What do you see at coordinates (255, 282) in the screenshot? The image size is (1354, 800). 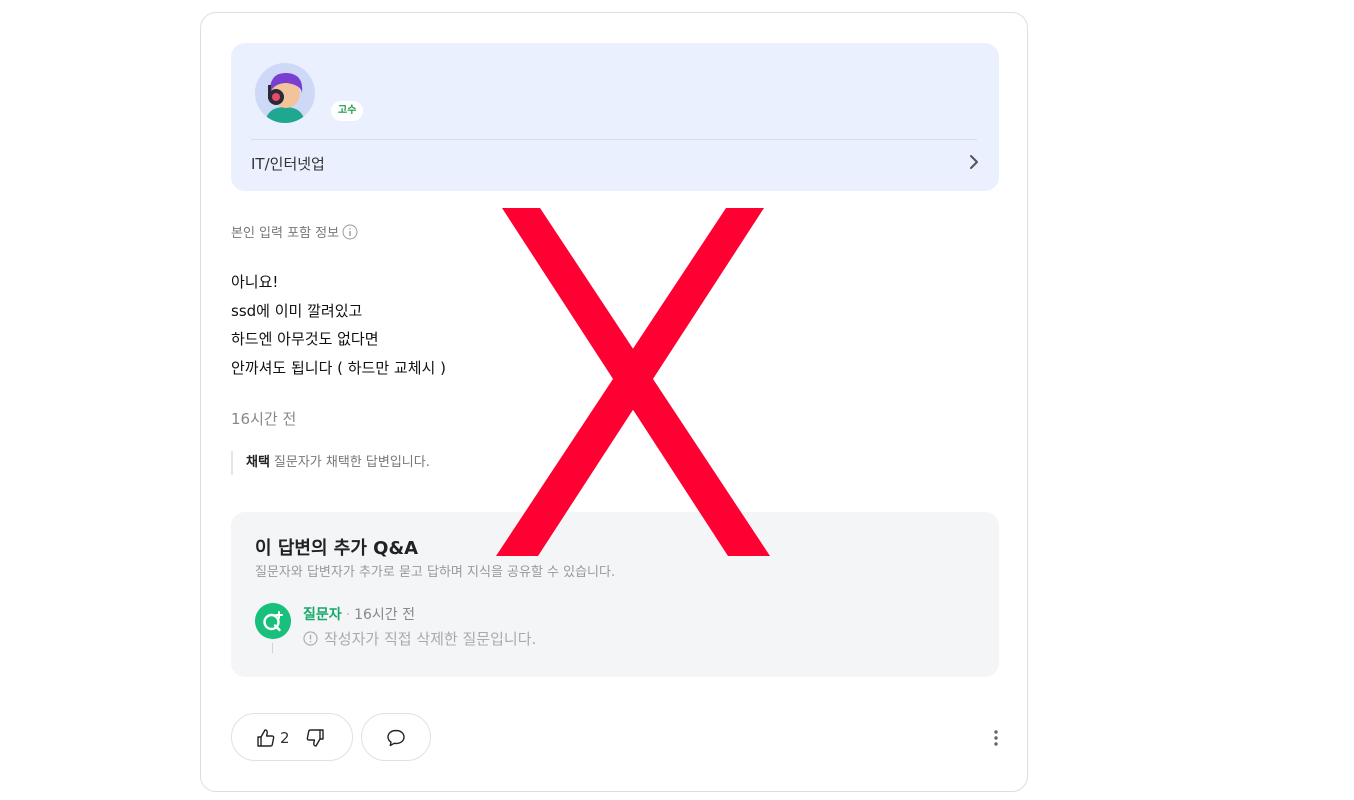 I see `answer-line: 아니요!` at bounding box center [255, 282].